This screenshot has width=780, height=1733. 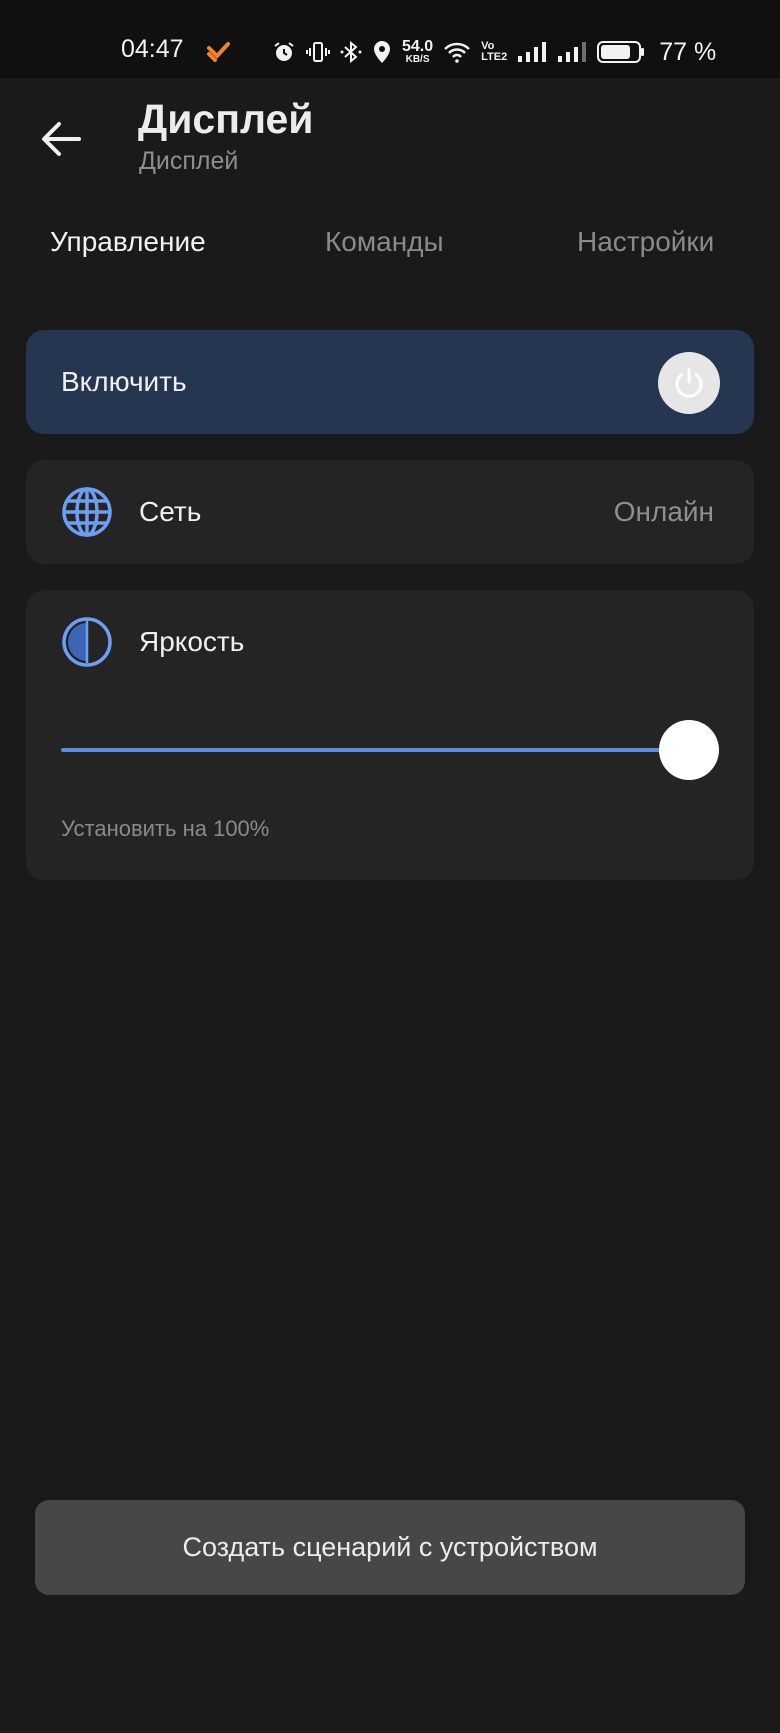 I want to click on page-subtitle: Дисплей, so click(x=189, y=161).